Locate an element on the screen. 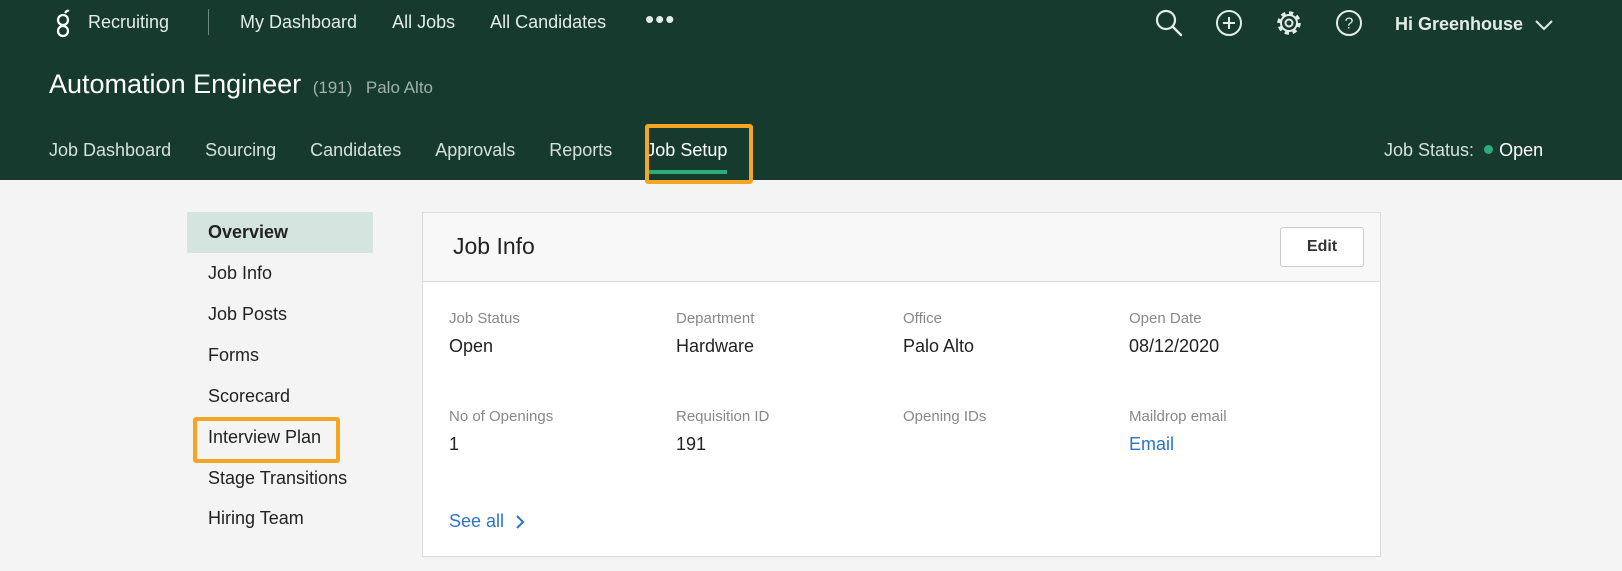 The width and height of the screenshot is (1622, 571). sidebar-item-job-info: Job Info is located at coordinates (280, 273).